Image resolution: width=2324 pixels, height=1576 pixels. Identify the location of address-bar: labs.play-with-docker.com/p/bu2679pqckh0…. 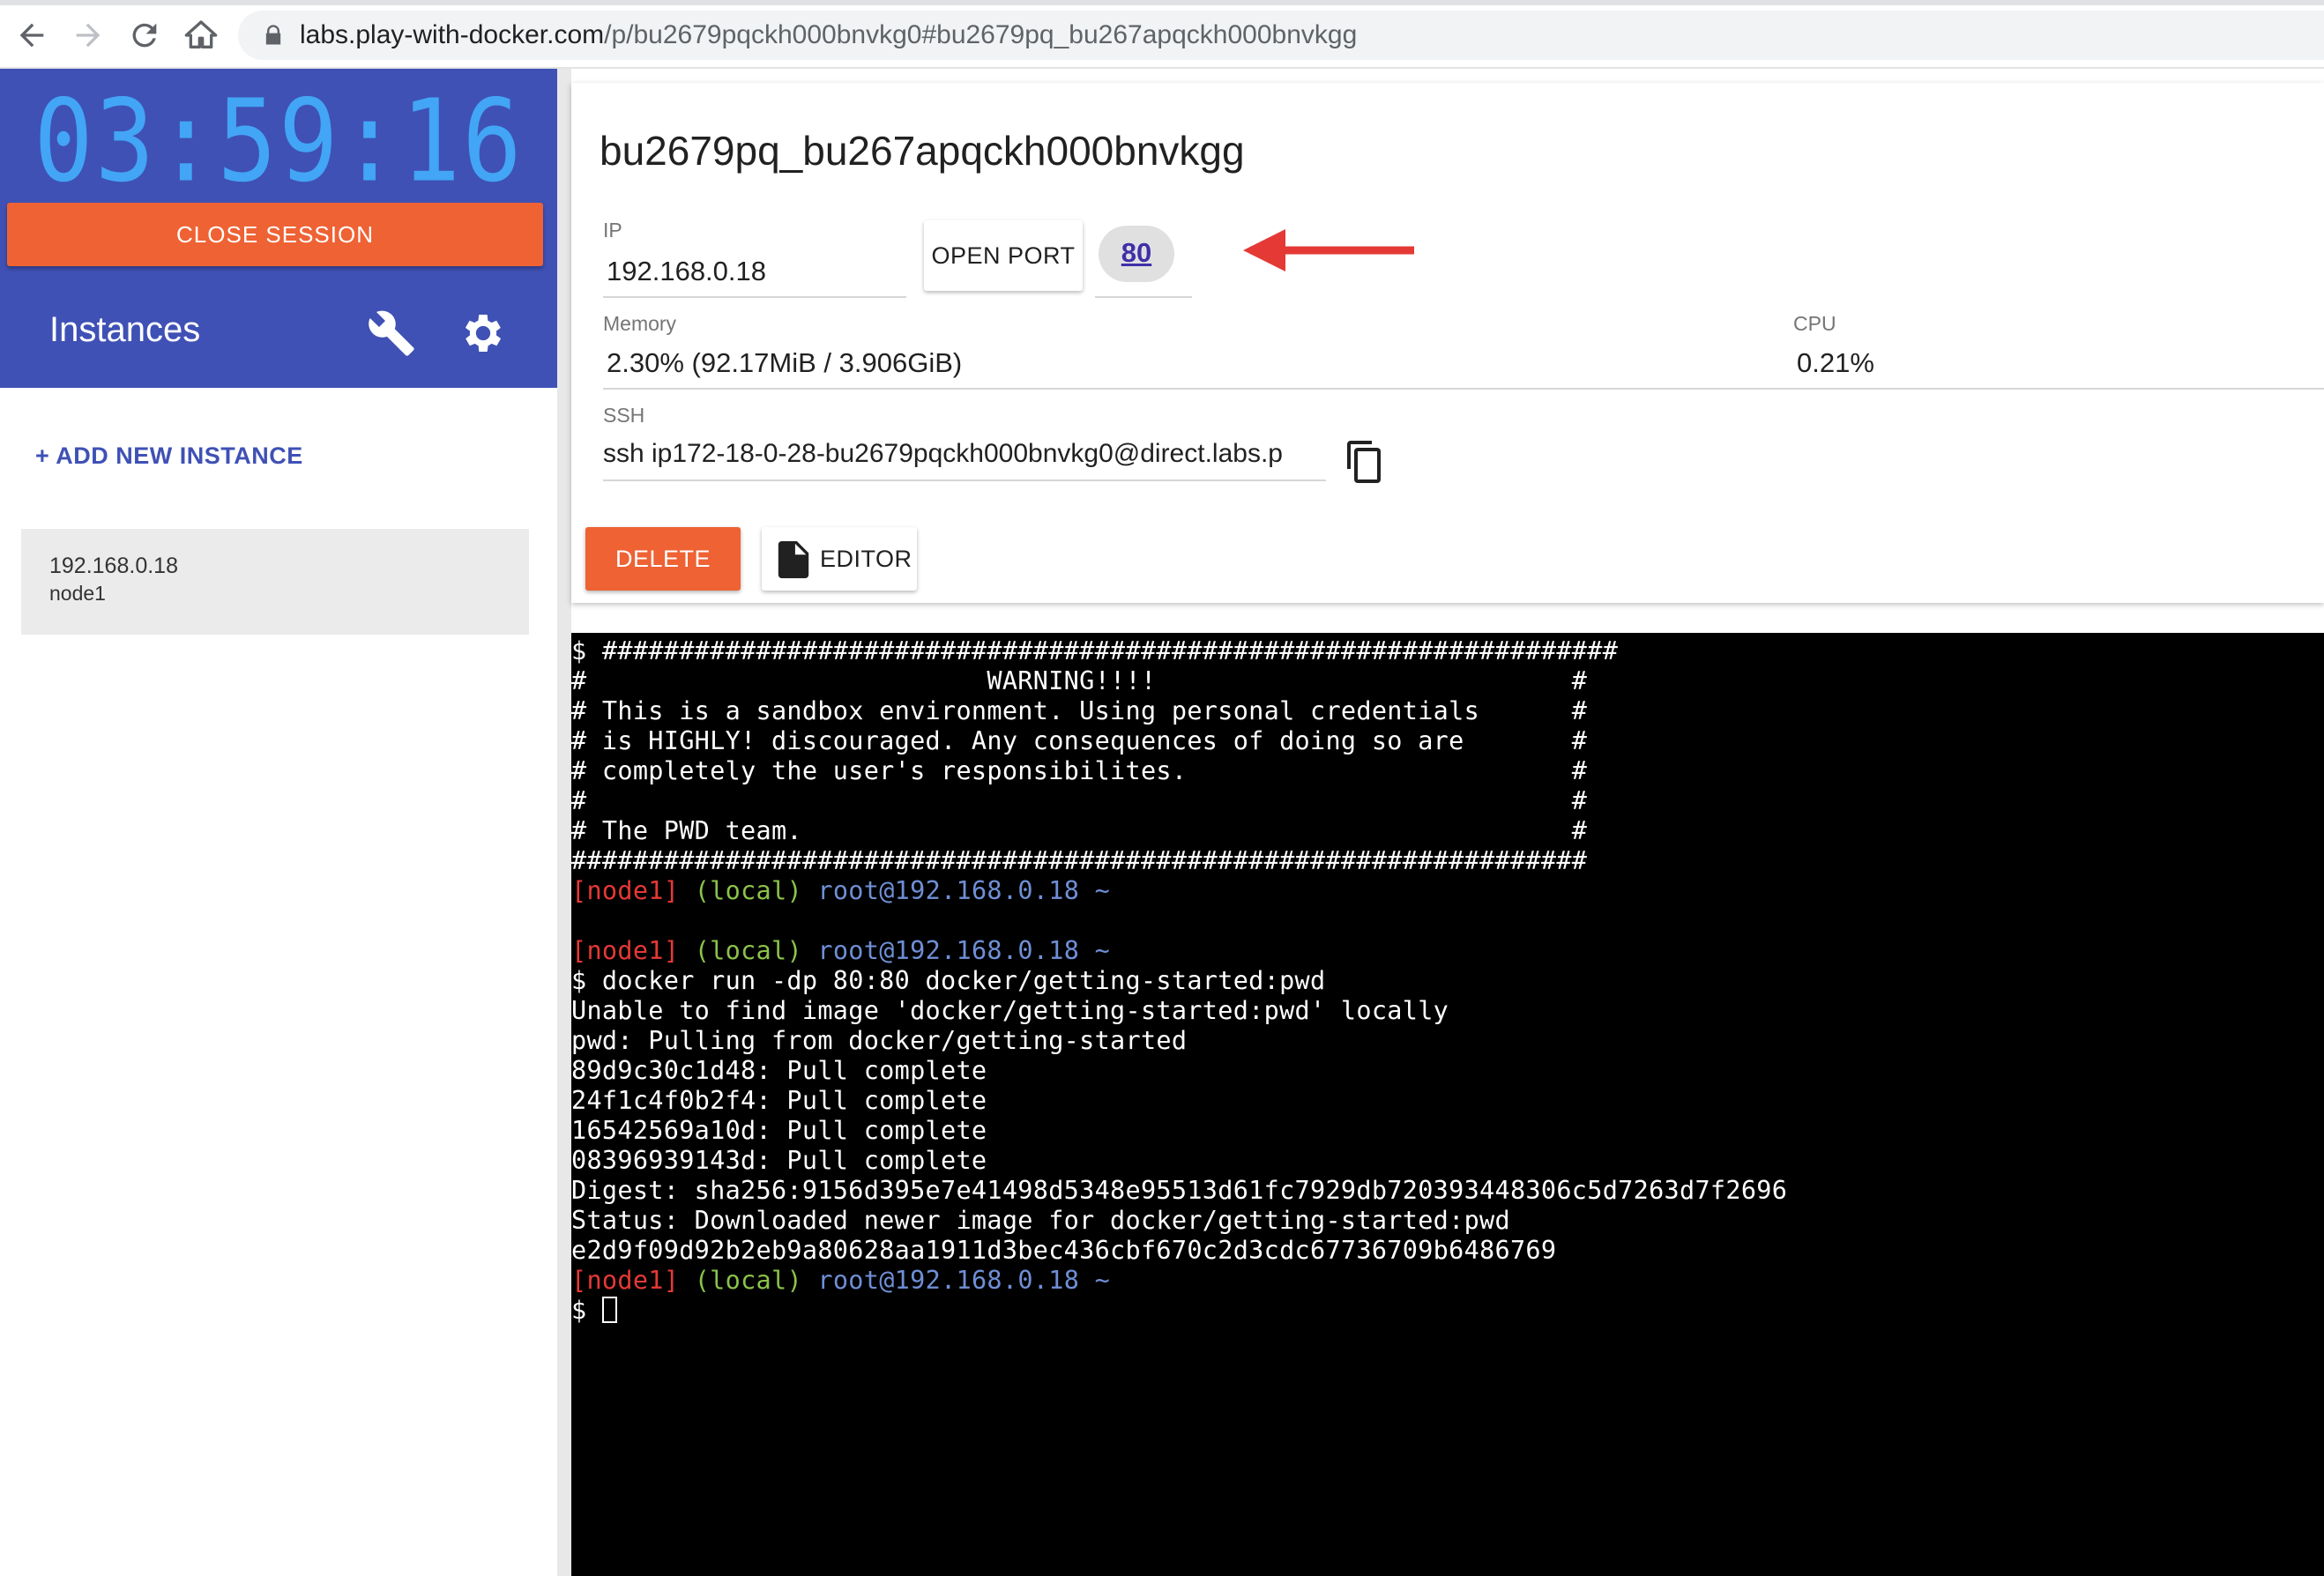
(1281, 35).